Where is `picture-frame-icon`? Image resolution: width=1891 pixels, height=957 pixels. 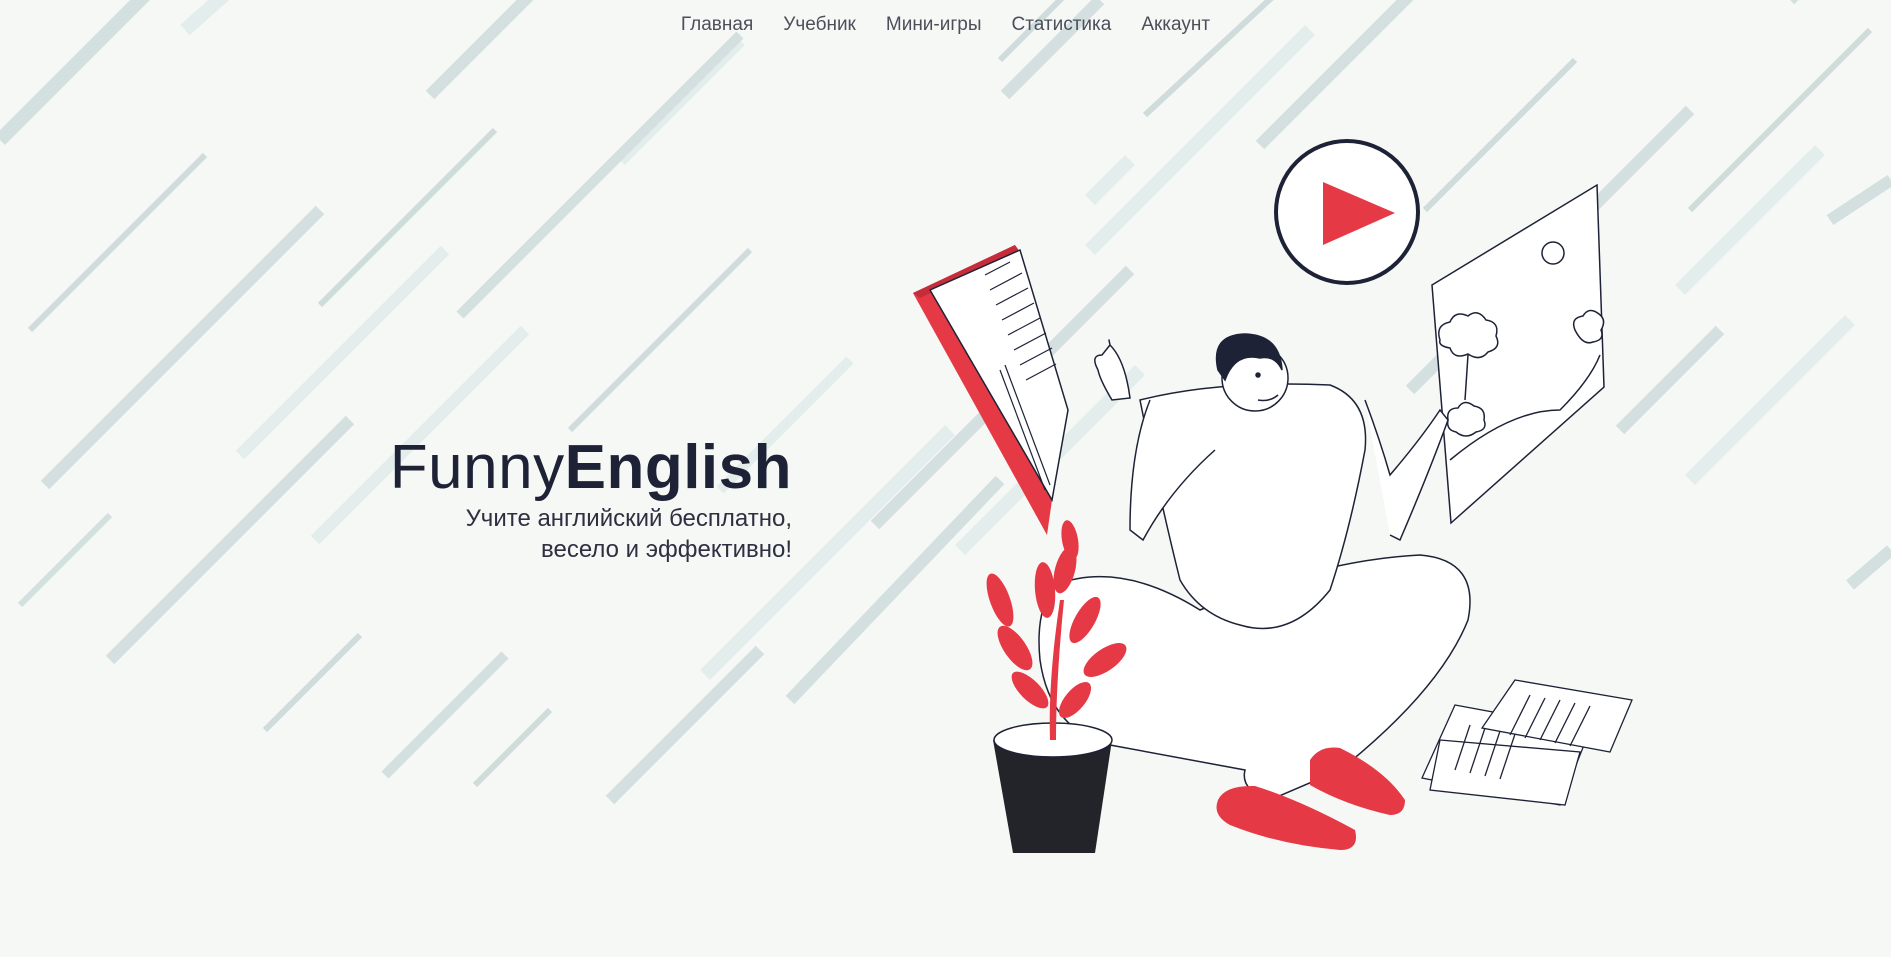
picture-frame-icon is located at coordinates (1518, 354).